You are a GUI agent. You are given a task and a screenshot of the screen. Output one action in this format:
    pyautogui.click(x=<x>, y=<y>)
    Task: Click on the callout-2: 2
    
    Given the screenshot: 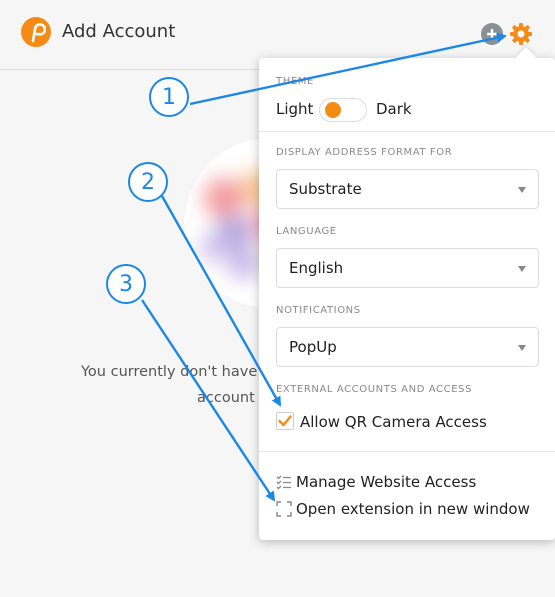 What is the action you would take?
    pyautogui.click(x=148, y=182)
    